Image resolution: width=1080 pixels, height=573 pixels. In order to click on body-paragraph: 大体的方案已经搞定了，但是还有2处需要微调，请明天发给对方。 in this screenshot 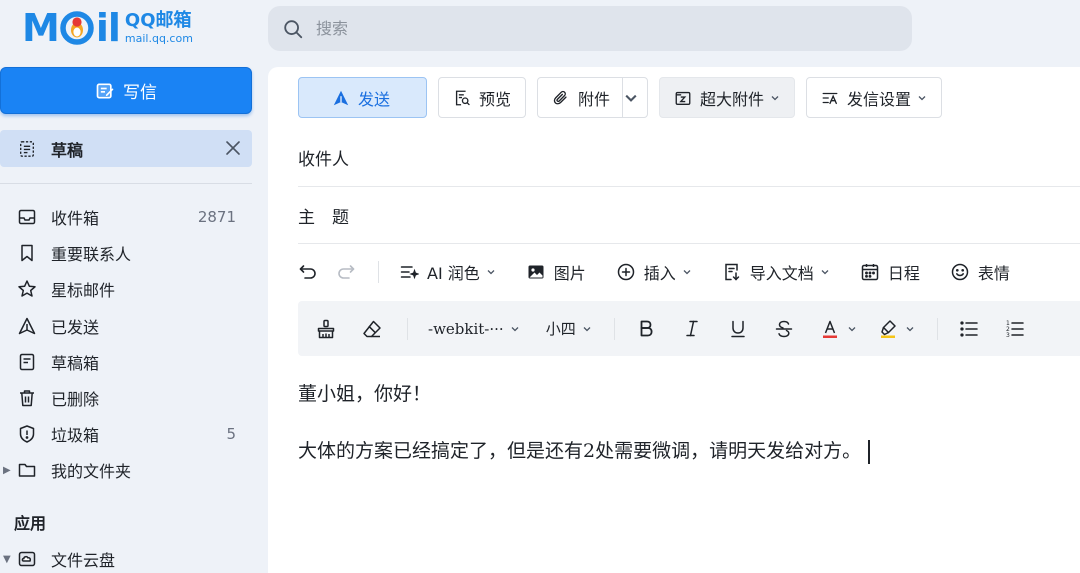, I will do `click(584, 451)`.